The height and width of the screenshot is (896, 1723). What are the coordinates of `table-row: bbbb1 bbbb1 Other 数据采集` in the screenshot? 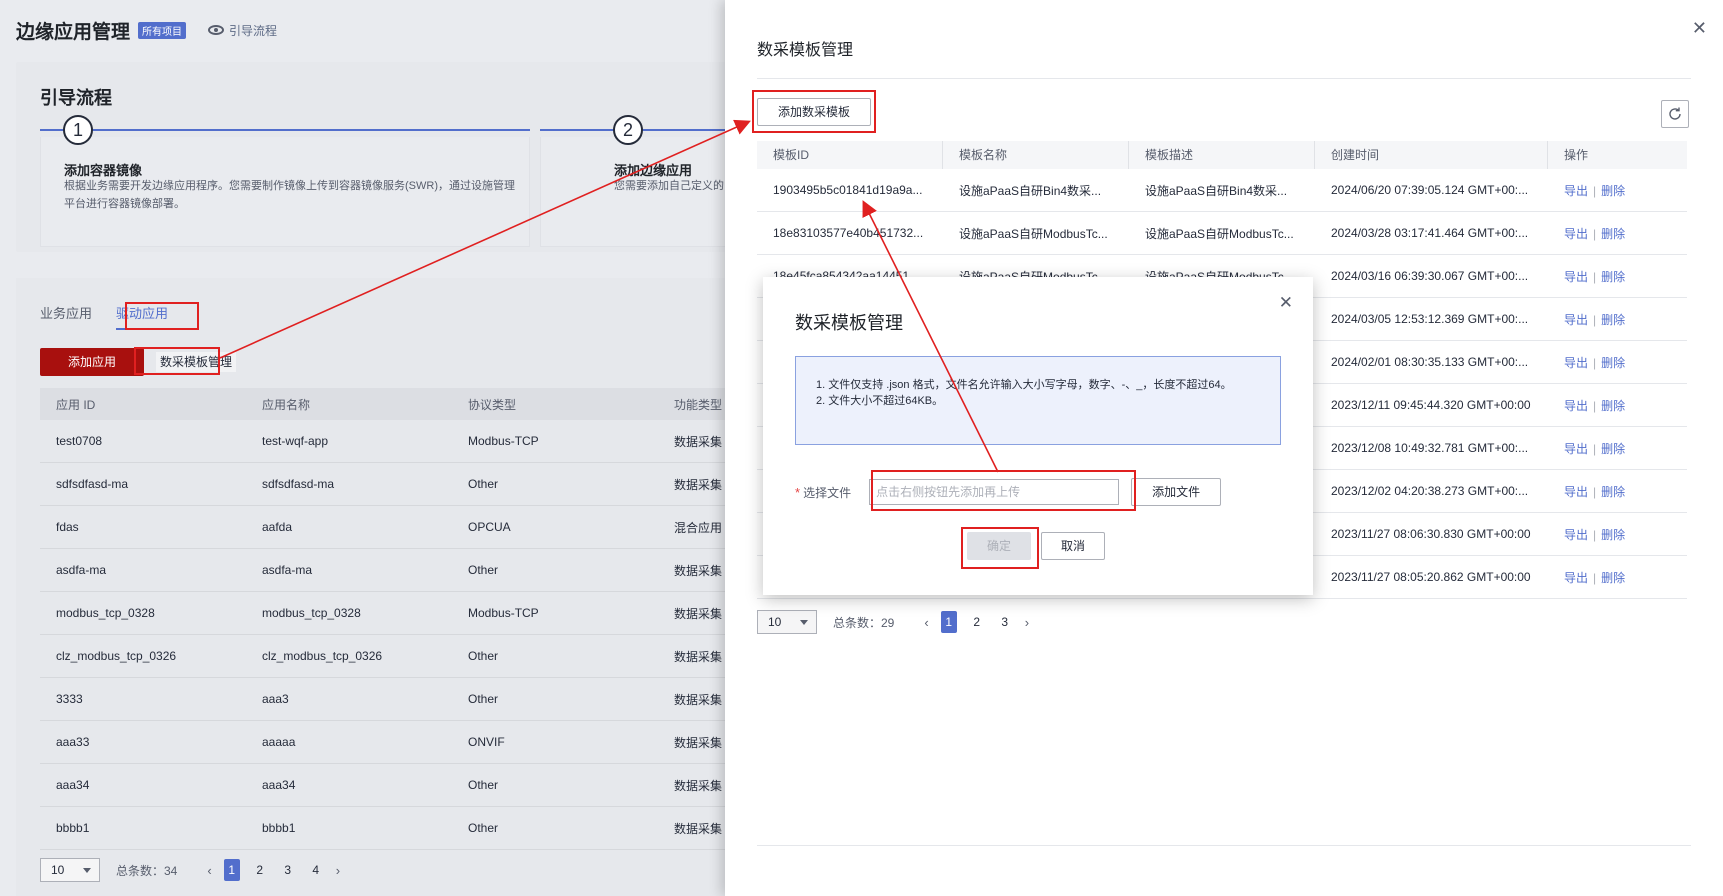 It's located at (408, 828).